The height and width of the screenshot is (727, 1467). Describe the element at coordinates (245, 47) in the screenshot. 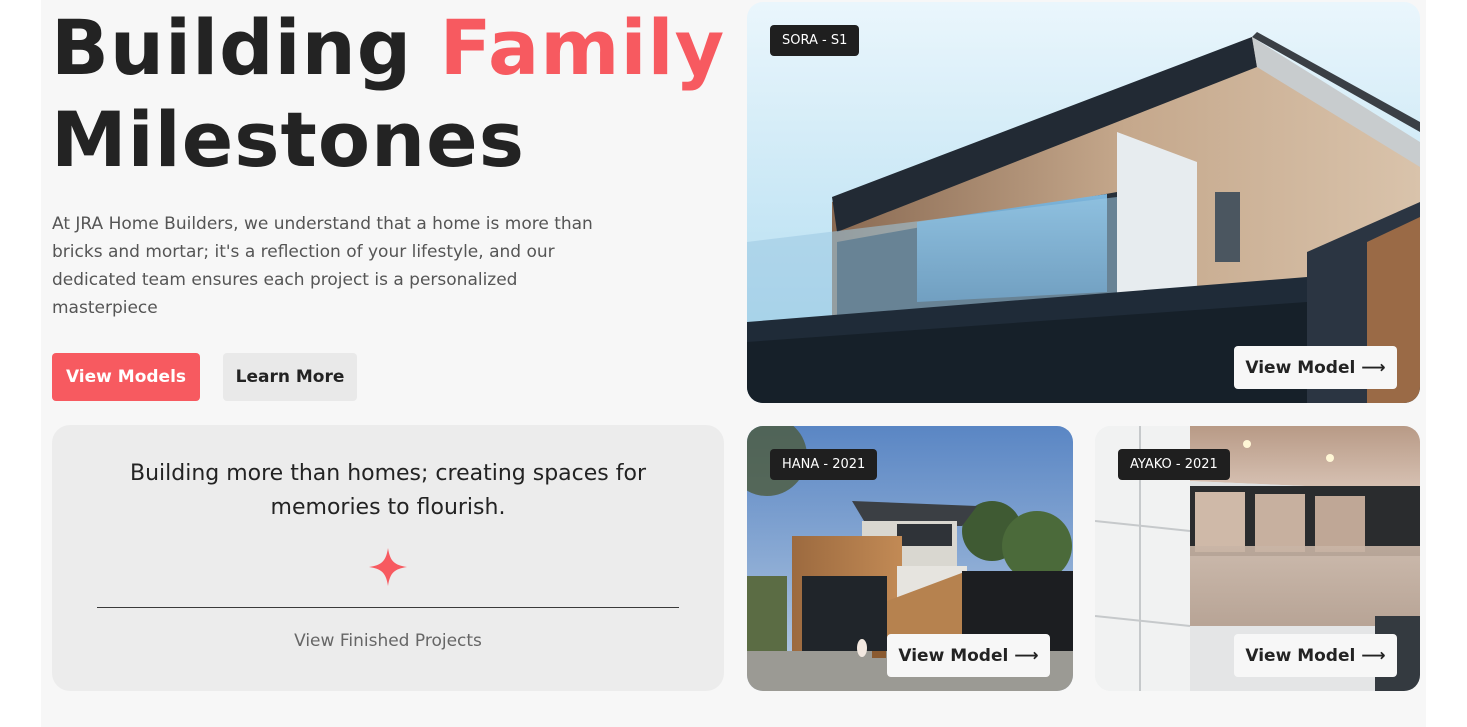

I see `hero-title-part1: Building` at that location.